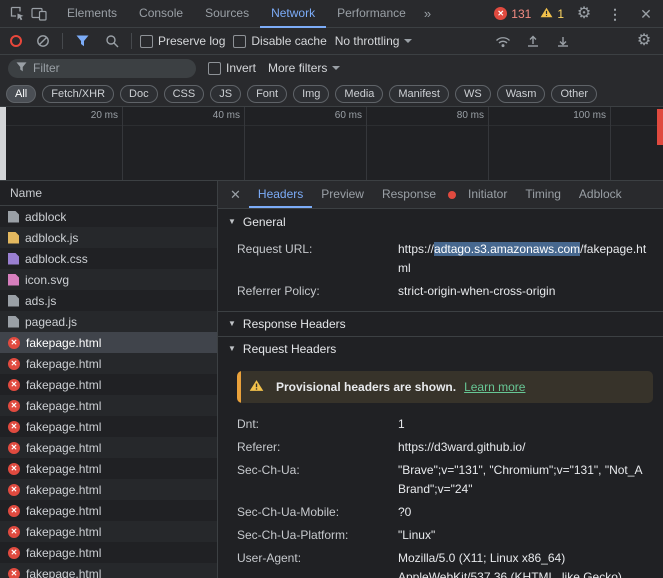  What do you see at coordinates (182, 41) in the screenshot?
I see `preserve-log-toggle: Preserve log` at bounding box center [182, 41].